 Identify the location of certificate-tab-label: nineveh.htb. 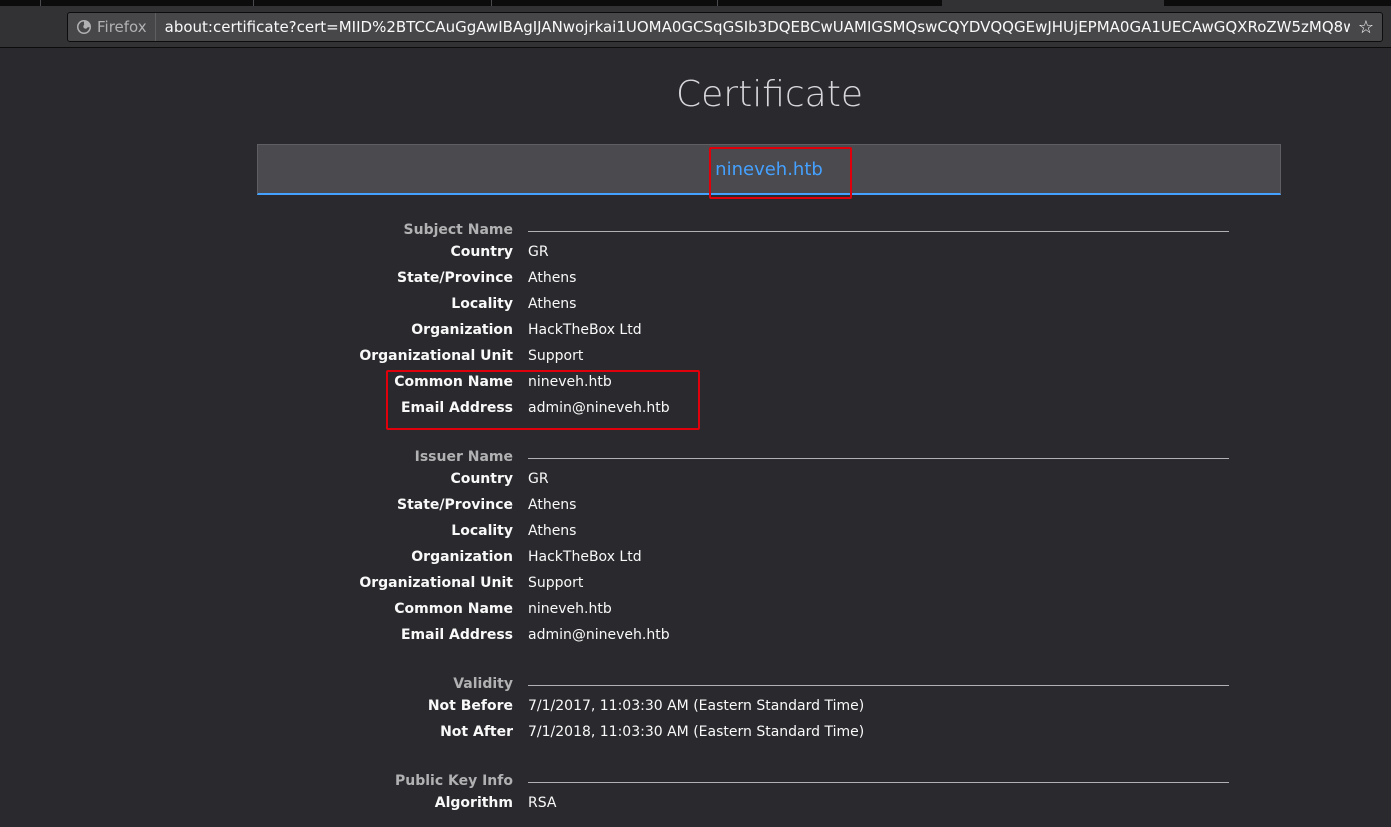
(769, 169).